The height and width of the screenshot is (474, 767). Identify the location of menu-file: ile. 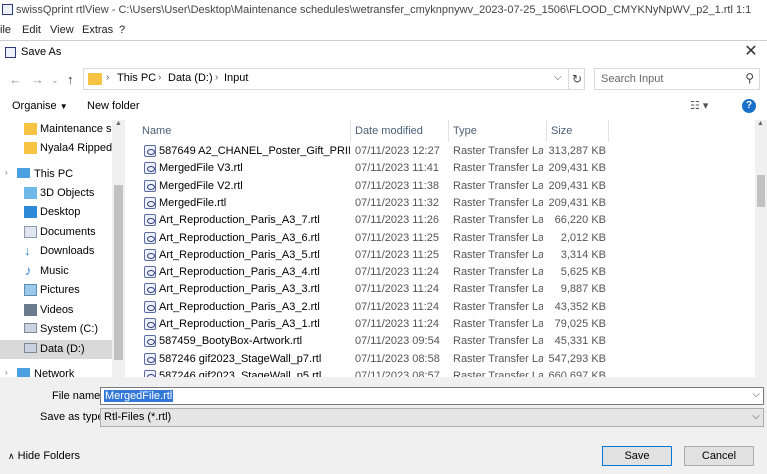
(5, 30).